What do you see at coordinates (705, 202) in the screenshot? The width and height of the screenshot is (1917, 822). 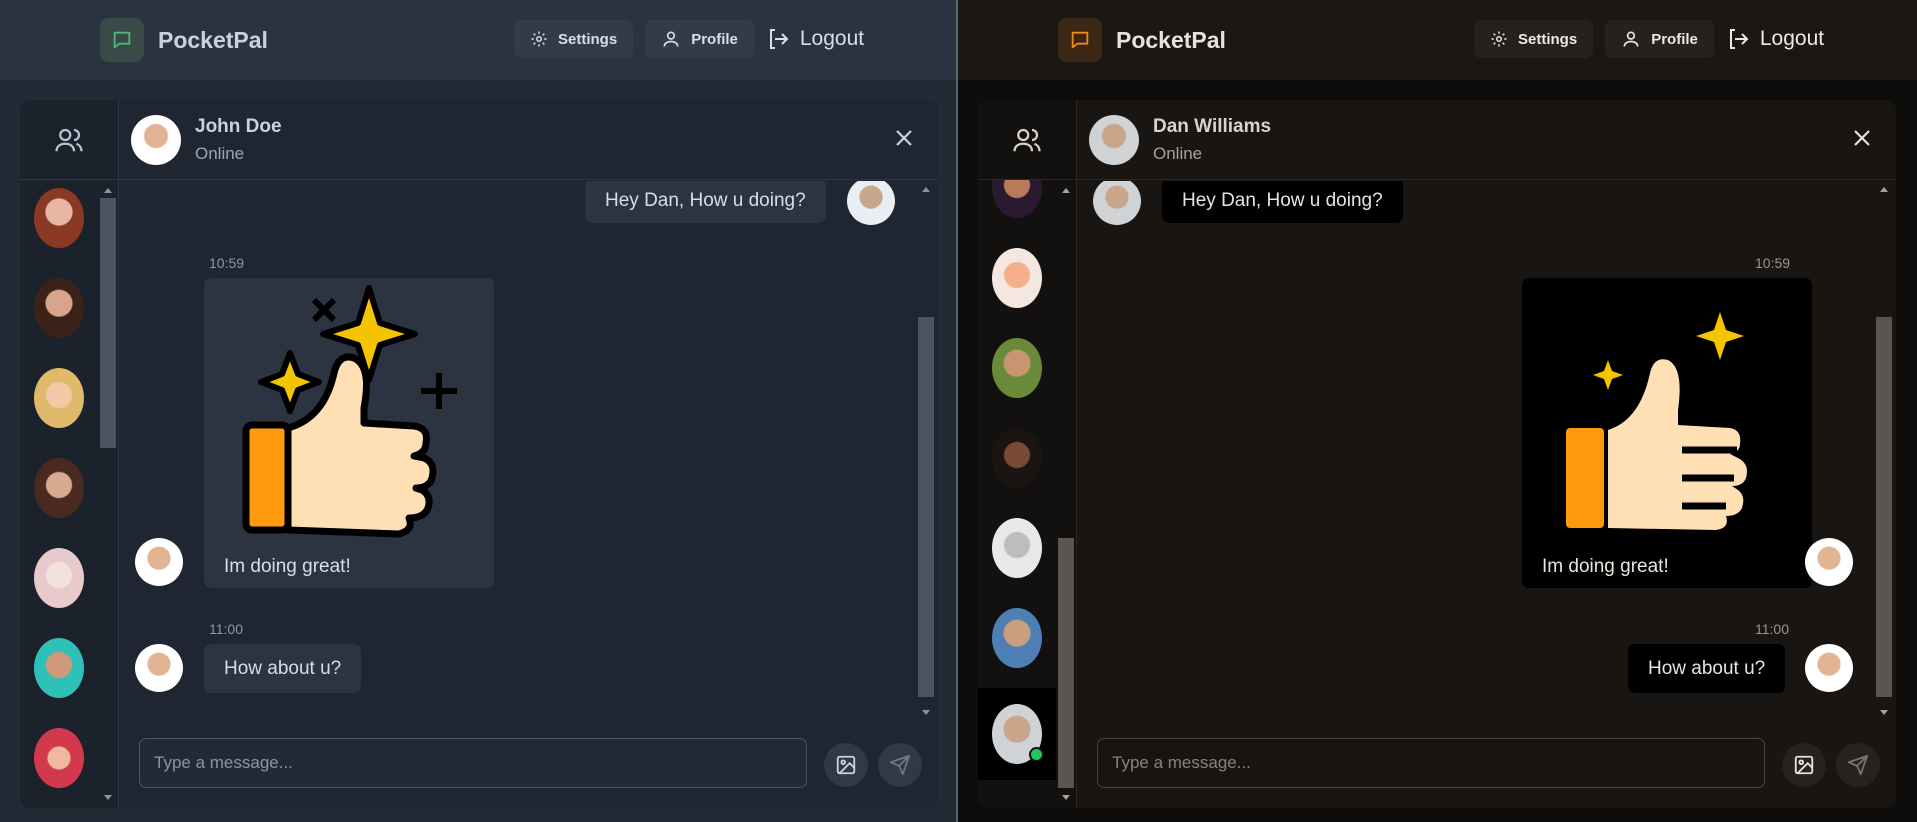 I see `message-bubble: Hey Dan, How u doing?` at bounding box center [705, 202].